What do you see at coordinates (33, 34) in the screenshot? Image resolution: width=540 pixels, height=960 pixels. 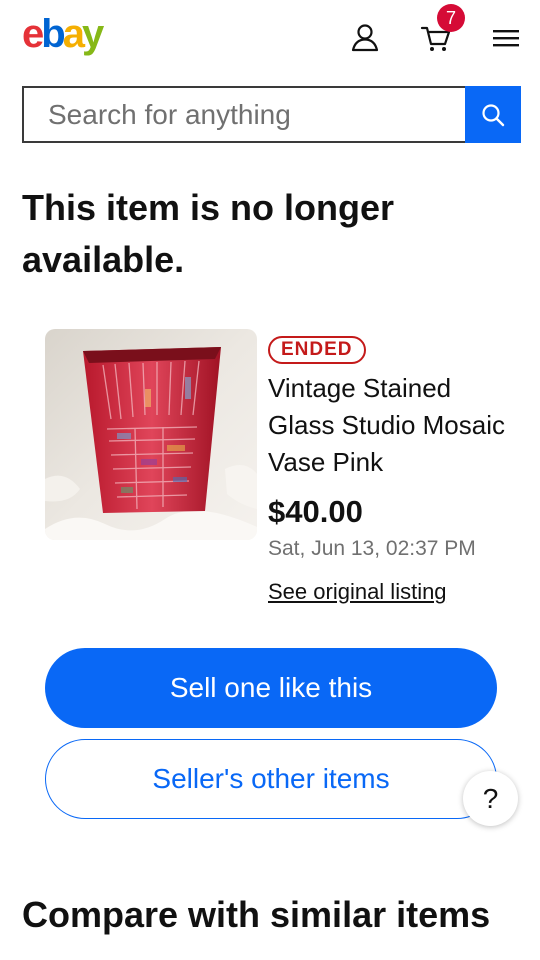 I see `logo-letter-e: e` at bounding box center [33, 34].